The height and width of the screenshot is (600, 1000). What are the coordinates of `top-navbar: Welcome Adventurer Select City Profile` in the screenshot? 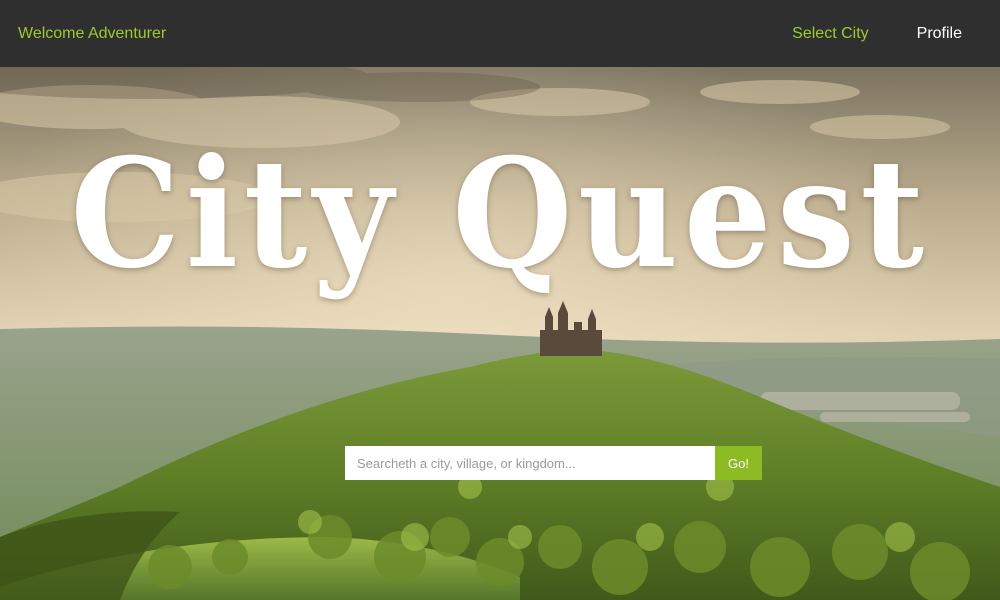 It's located at (500, 33).